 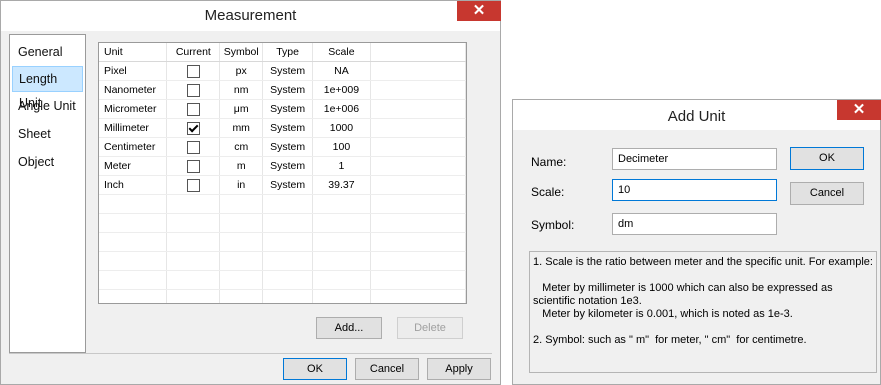 What do you see at coordinates (47, 134) in the screenshot?
I see `nav-item-sheet: Sheet` at bounding box center [47, 134].